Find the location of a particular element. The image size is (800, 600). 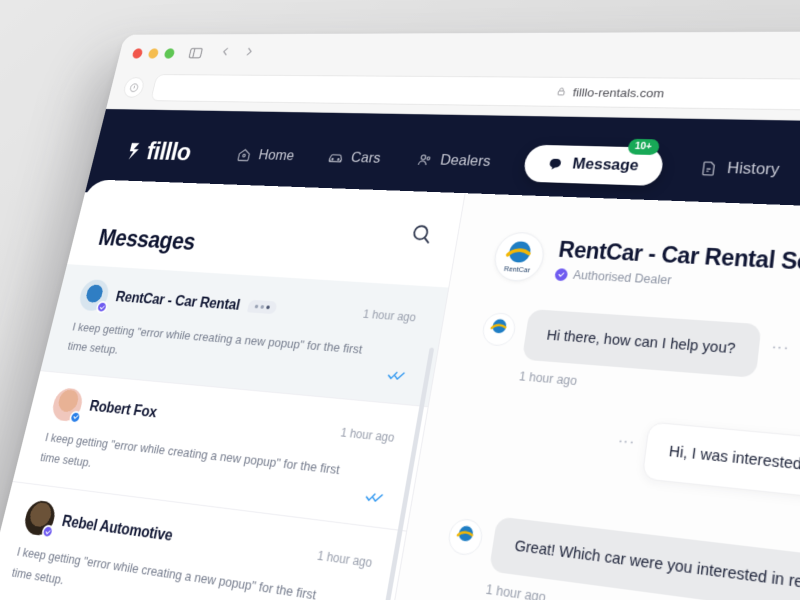

user-group-icon is located at coordinates (424, 159).